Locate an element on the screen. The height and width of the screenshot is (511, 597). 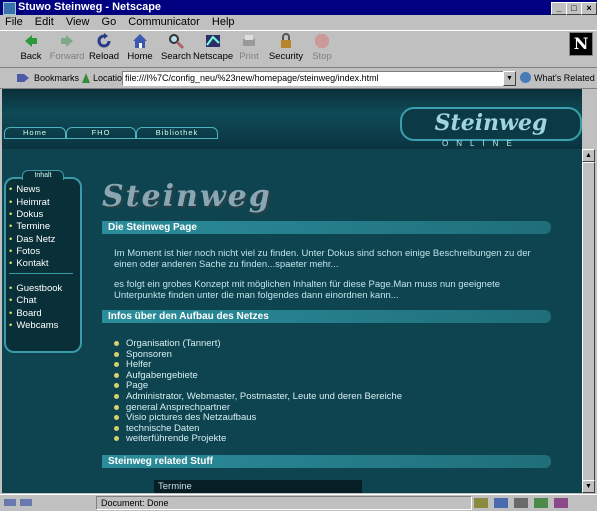
sidebar-item-news: News is located at coordinates (24, 189).